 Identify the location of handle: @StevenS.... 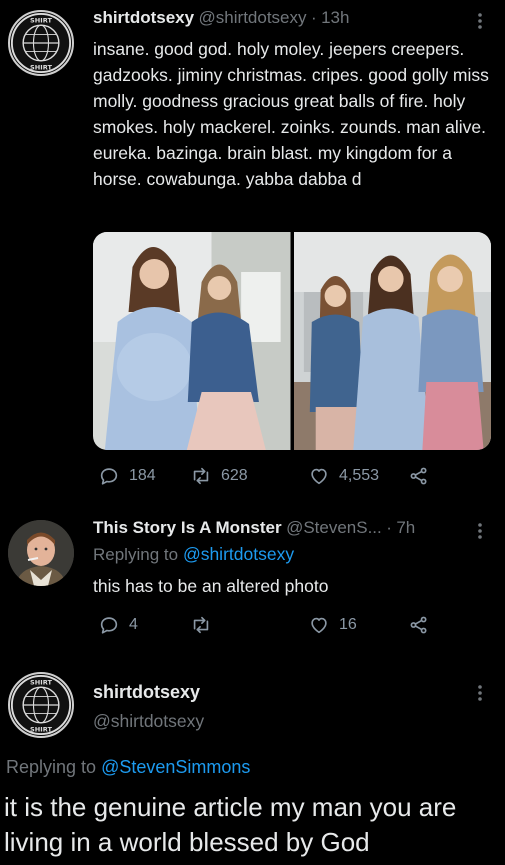
(334, 527).